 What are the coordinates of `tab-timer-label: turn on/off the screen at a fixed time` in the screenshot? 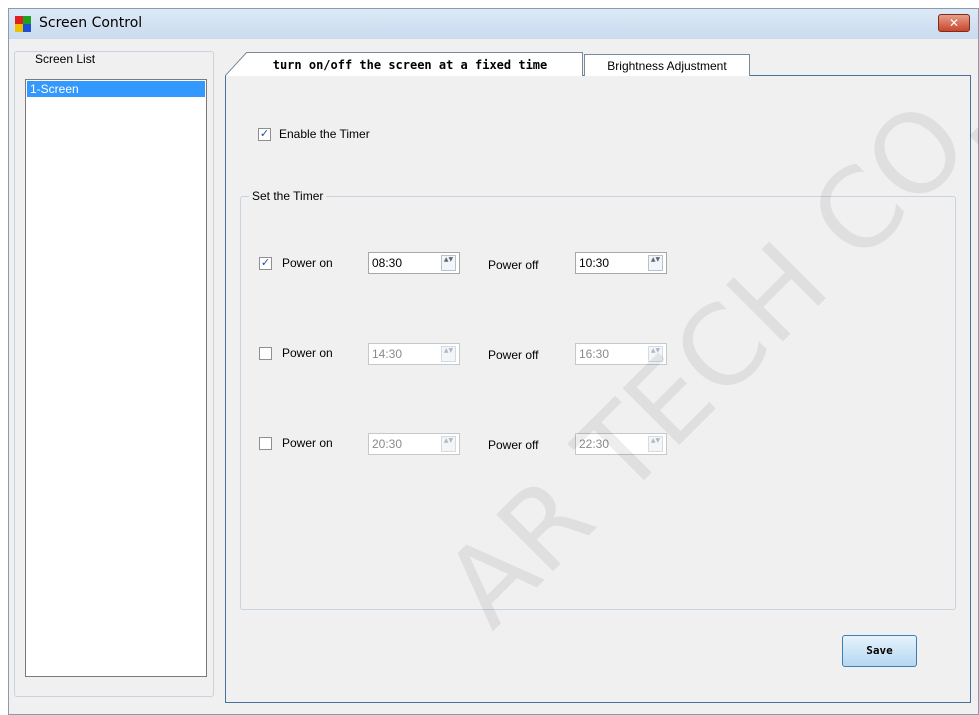 It's located at (410, 65).